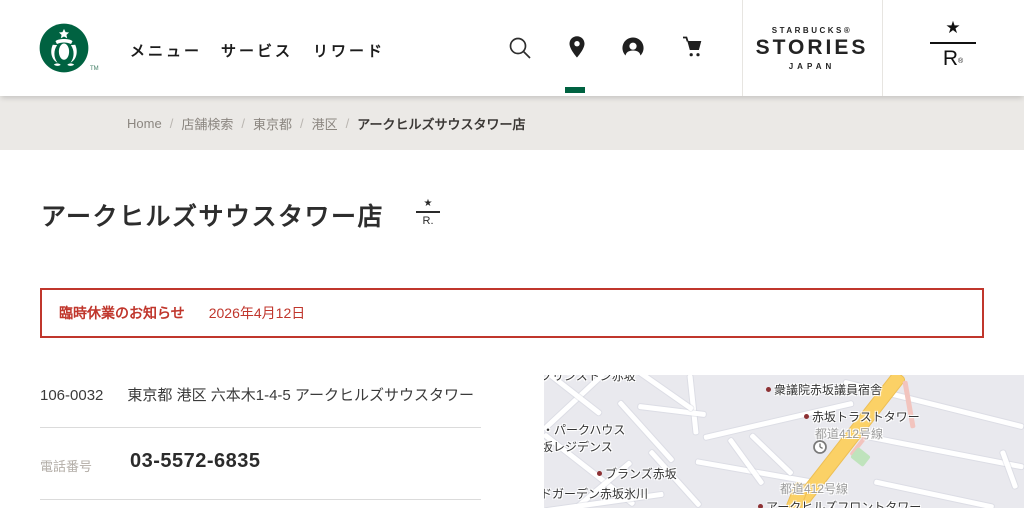 The width and height of the screenshot is (1024, 508). What do you see at coordinates (953, 43) in the screenshot?
I see `rewards-logo-line` at bounding box center [953, 43].